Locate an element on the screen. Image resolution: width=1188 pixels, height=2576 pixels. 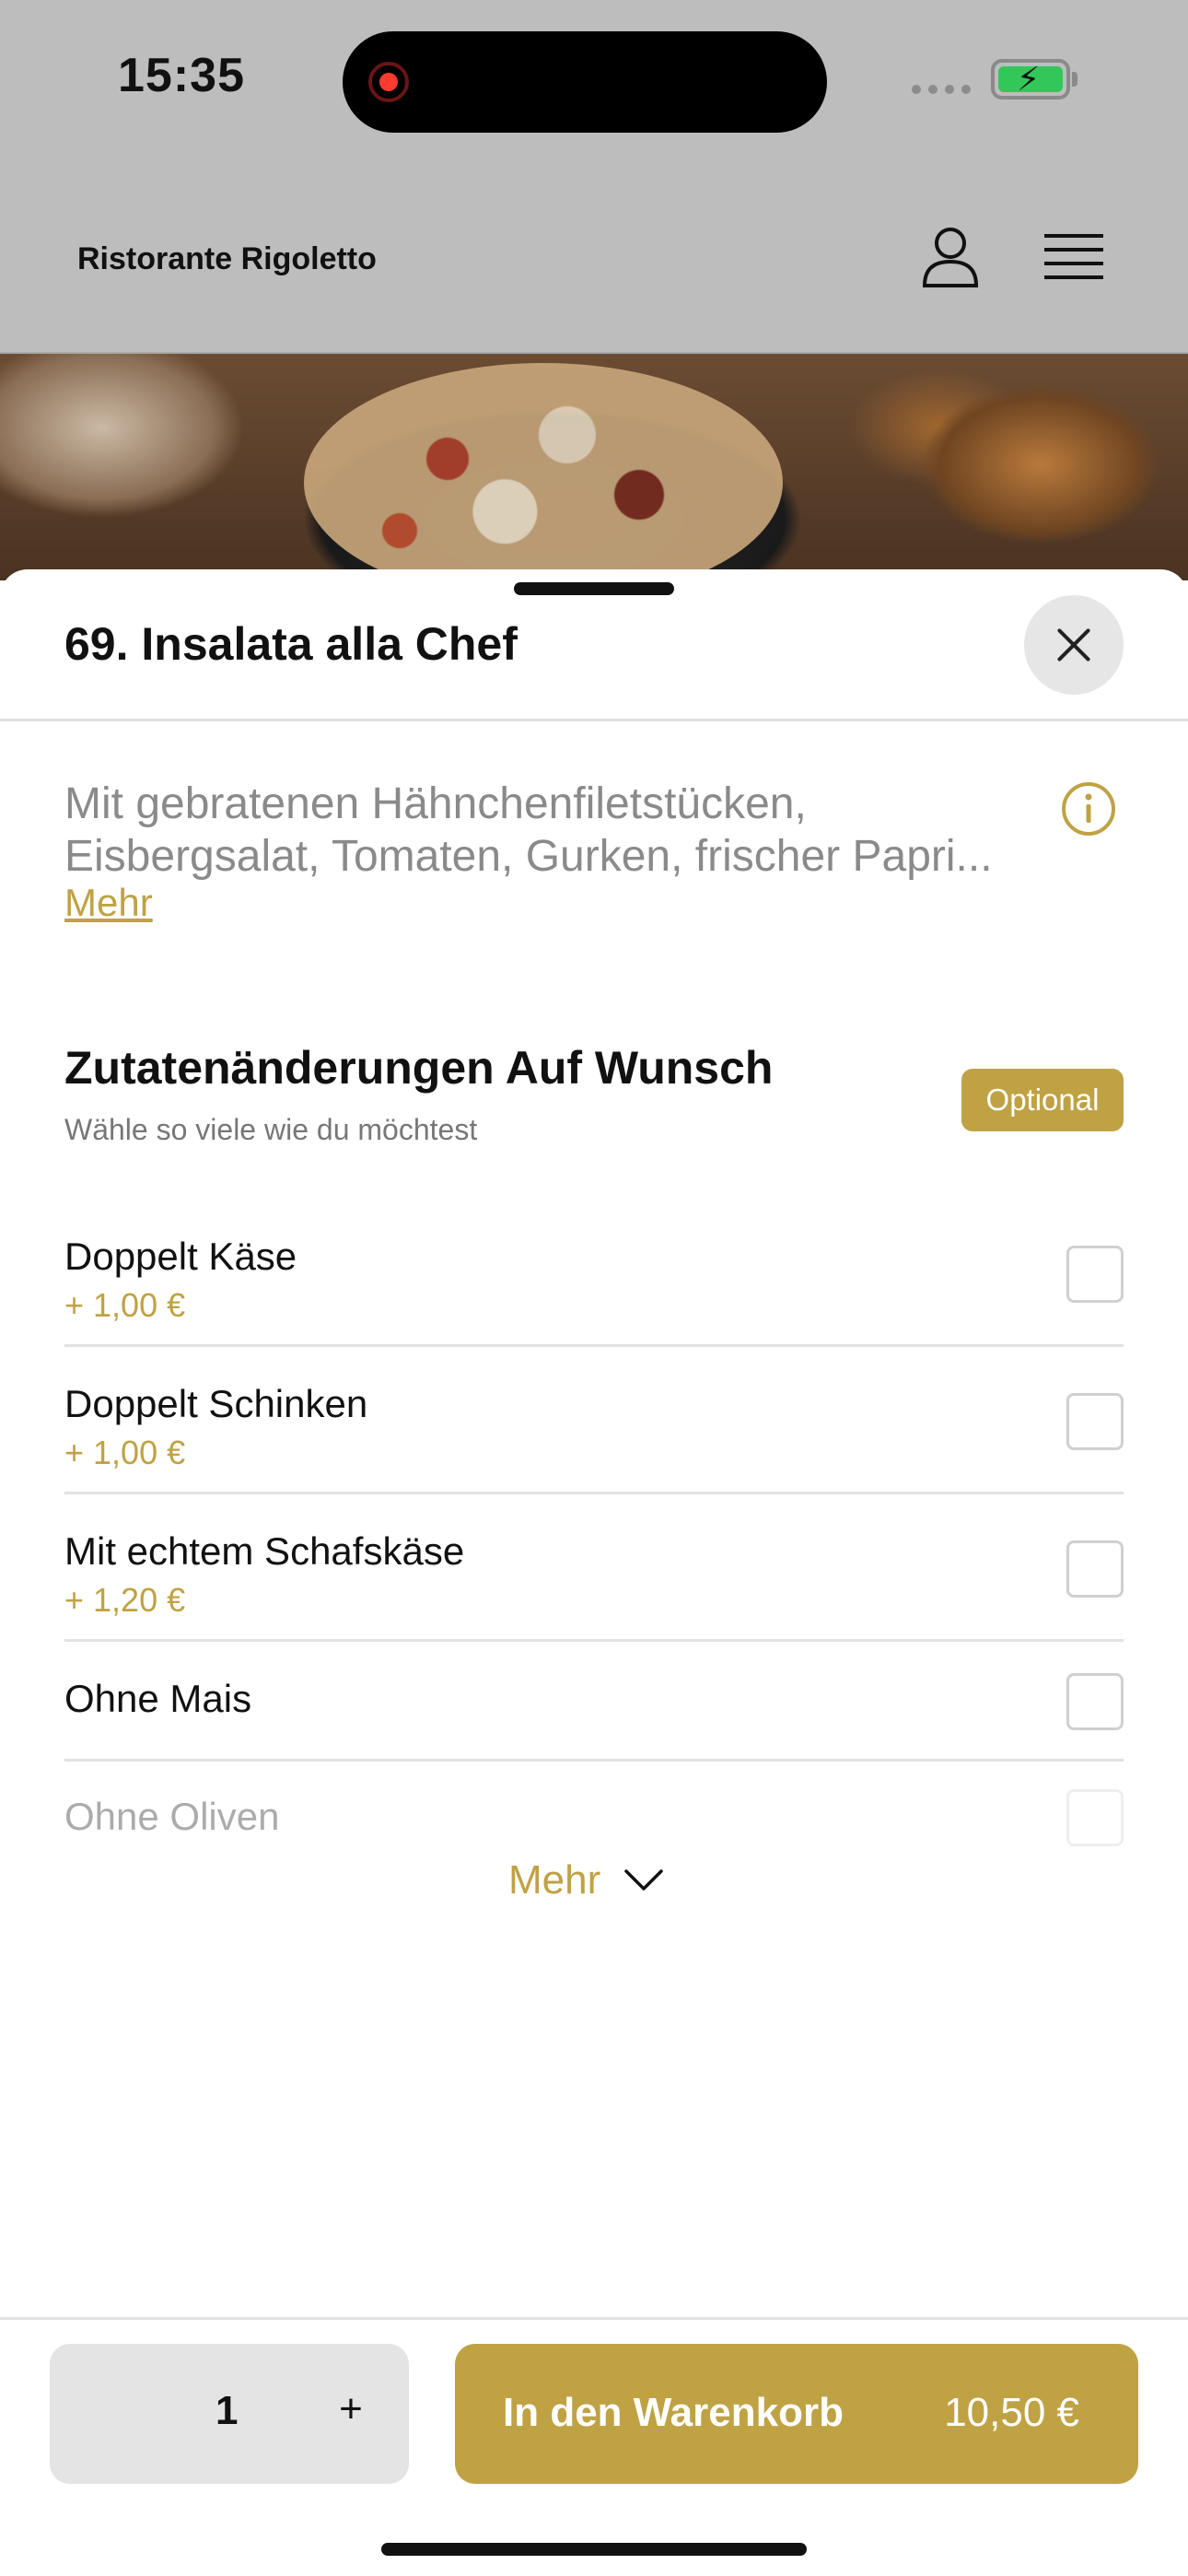
option-row: Doppelt Schinken + 1,00 € is located at coordinates (594, 1420).